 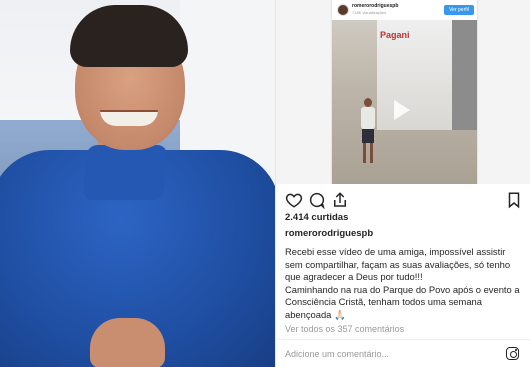 I want to click on smile, so click(x=129, y=118).